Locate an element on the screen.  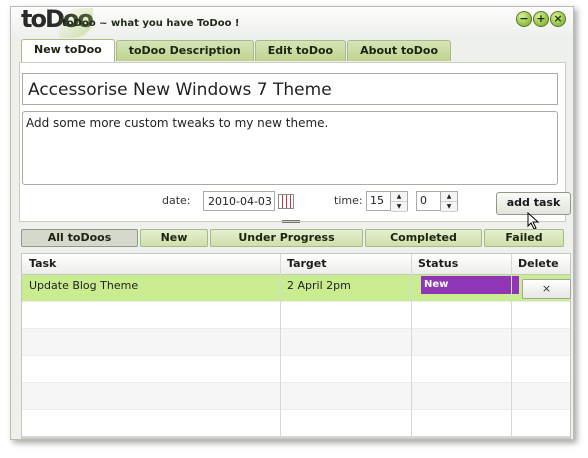
header-task: Task is located at coordinates (151, 264).